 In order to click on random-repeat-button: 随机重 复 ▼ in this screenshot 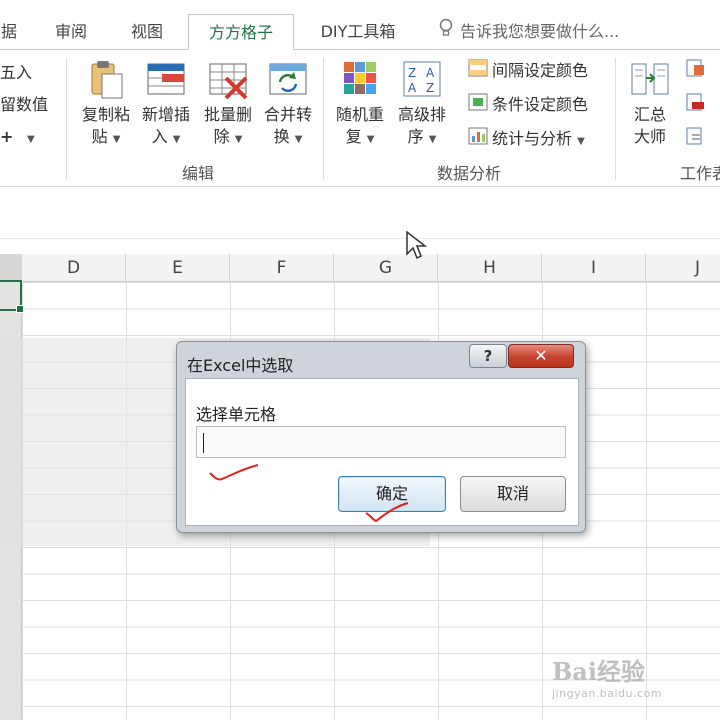, I will do `click(360, 104)`.